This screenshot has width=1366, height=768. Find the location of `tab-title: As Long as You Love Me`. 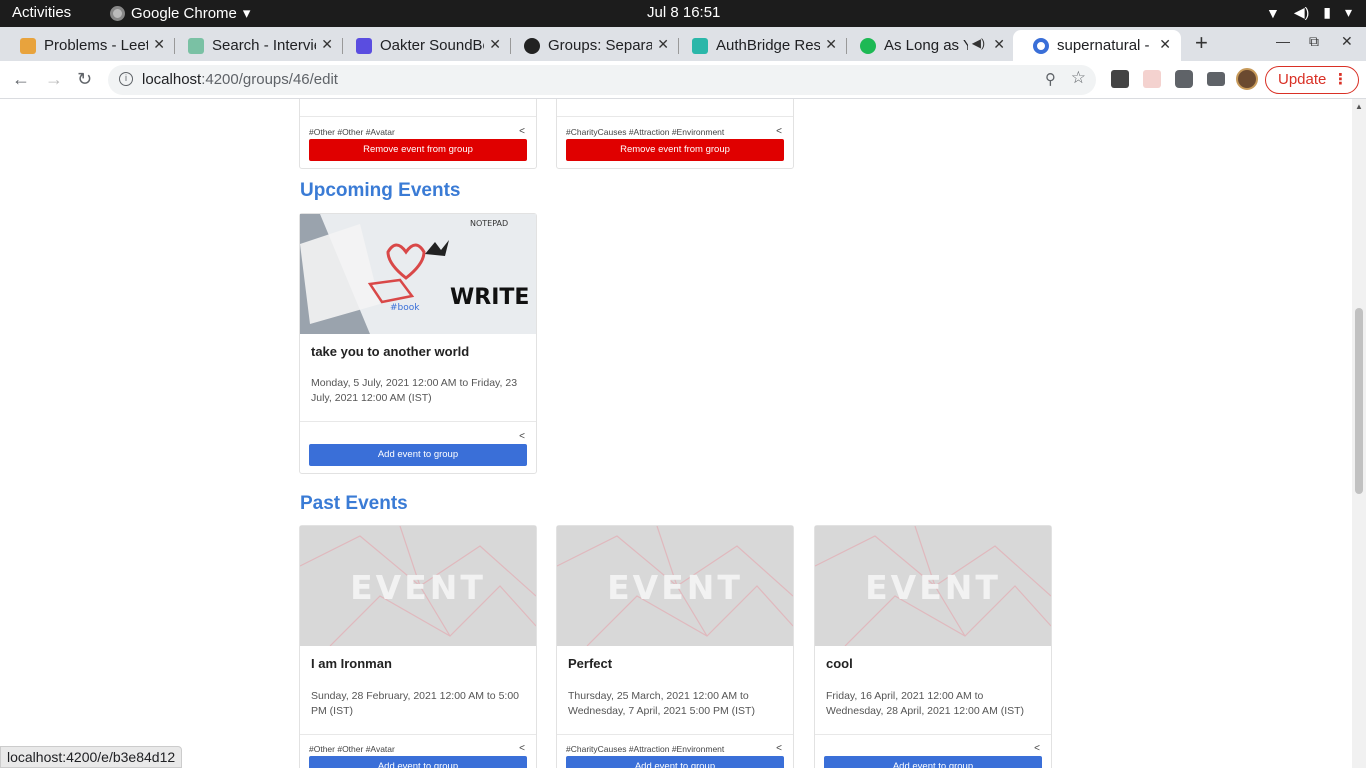

tab-title: As Long as You Love Me is located at coordinates (926, 45).